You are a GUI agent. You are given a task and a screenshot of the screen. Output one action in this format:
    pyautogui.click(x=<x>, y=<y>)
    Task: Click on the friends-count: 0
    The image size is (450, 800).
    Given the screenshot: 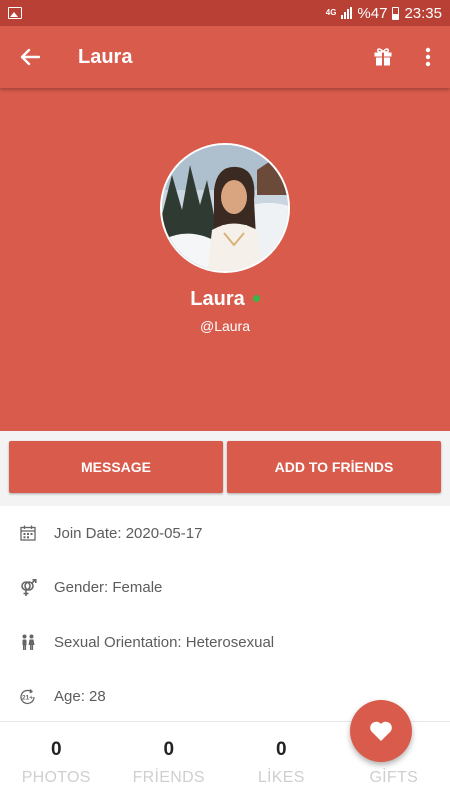 What is the action you would take?
    pyautogui.click(x=169, y=749)
    